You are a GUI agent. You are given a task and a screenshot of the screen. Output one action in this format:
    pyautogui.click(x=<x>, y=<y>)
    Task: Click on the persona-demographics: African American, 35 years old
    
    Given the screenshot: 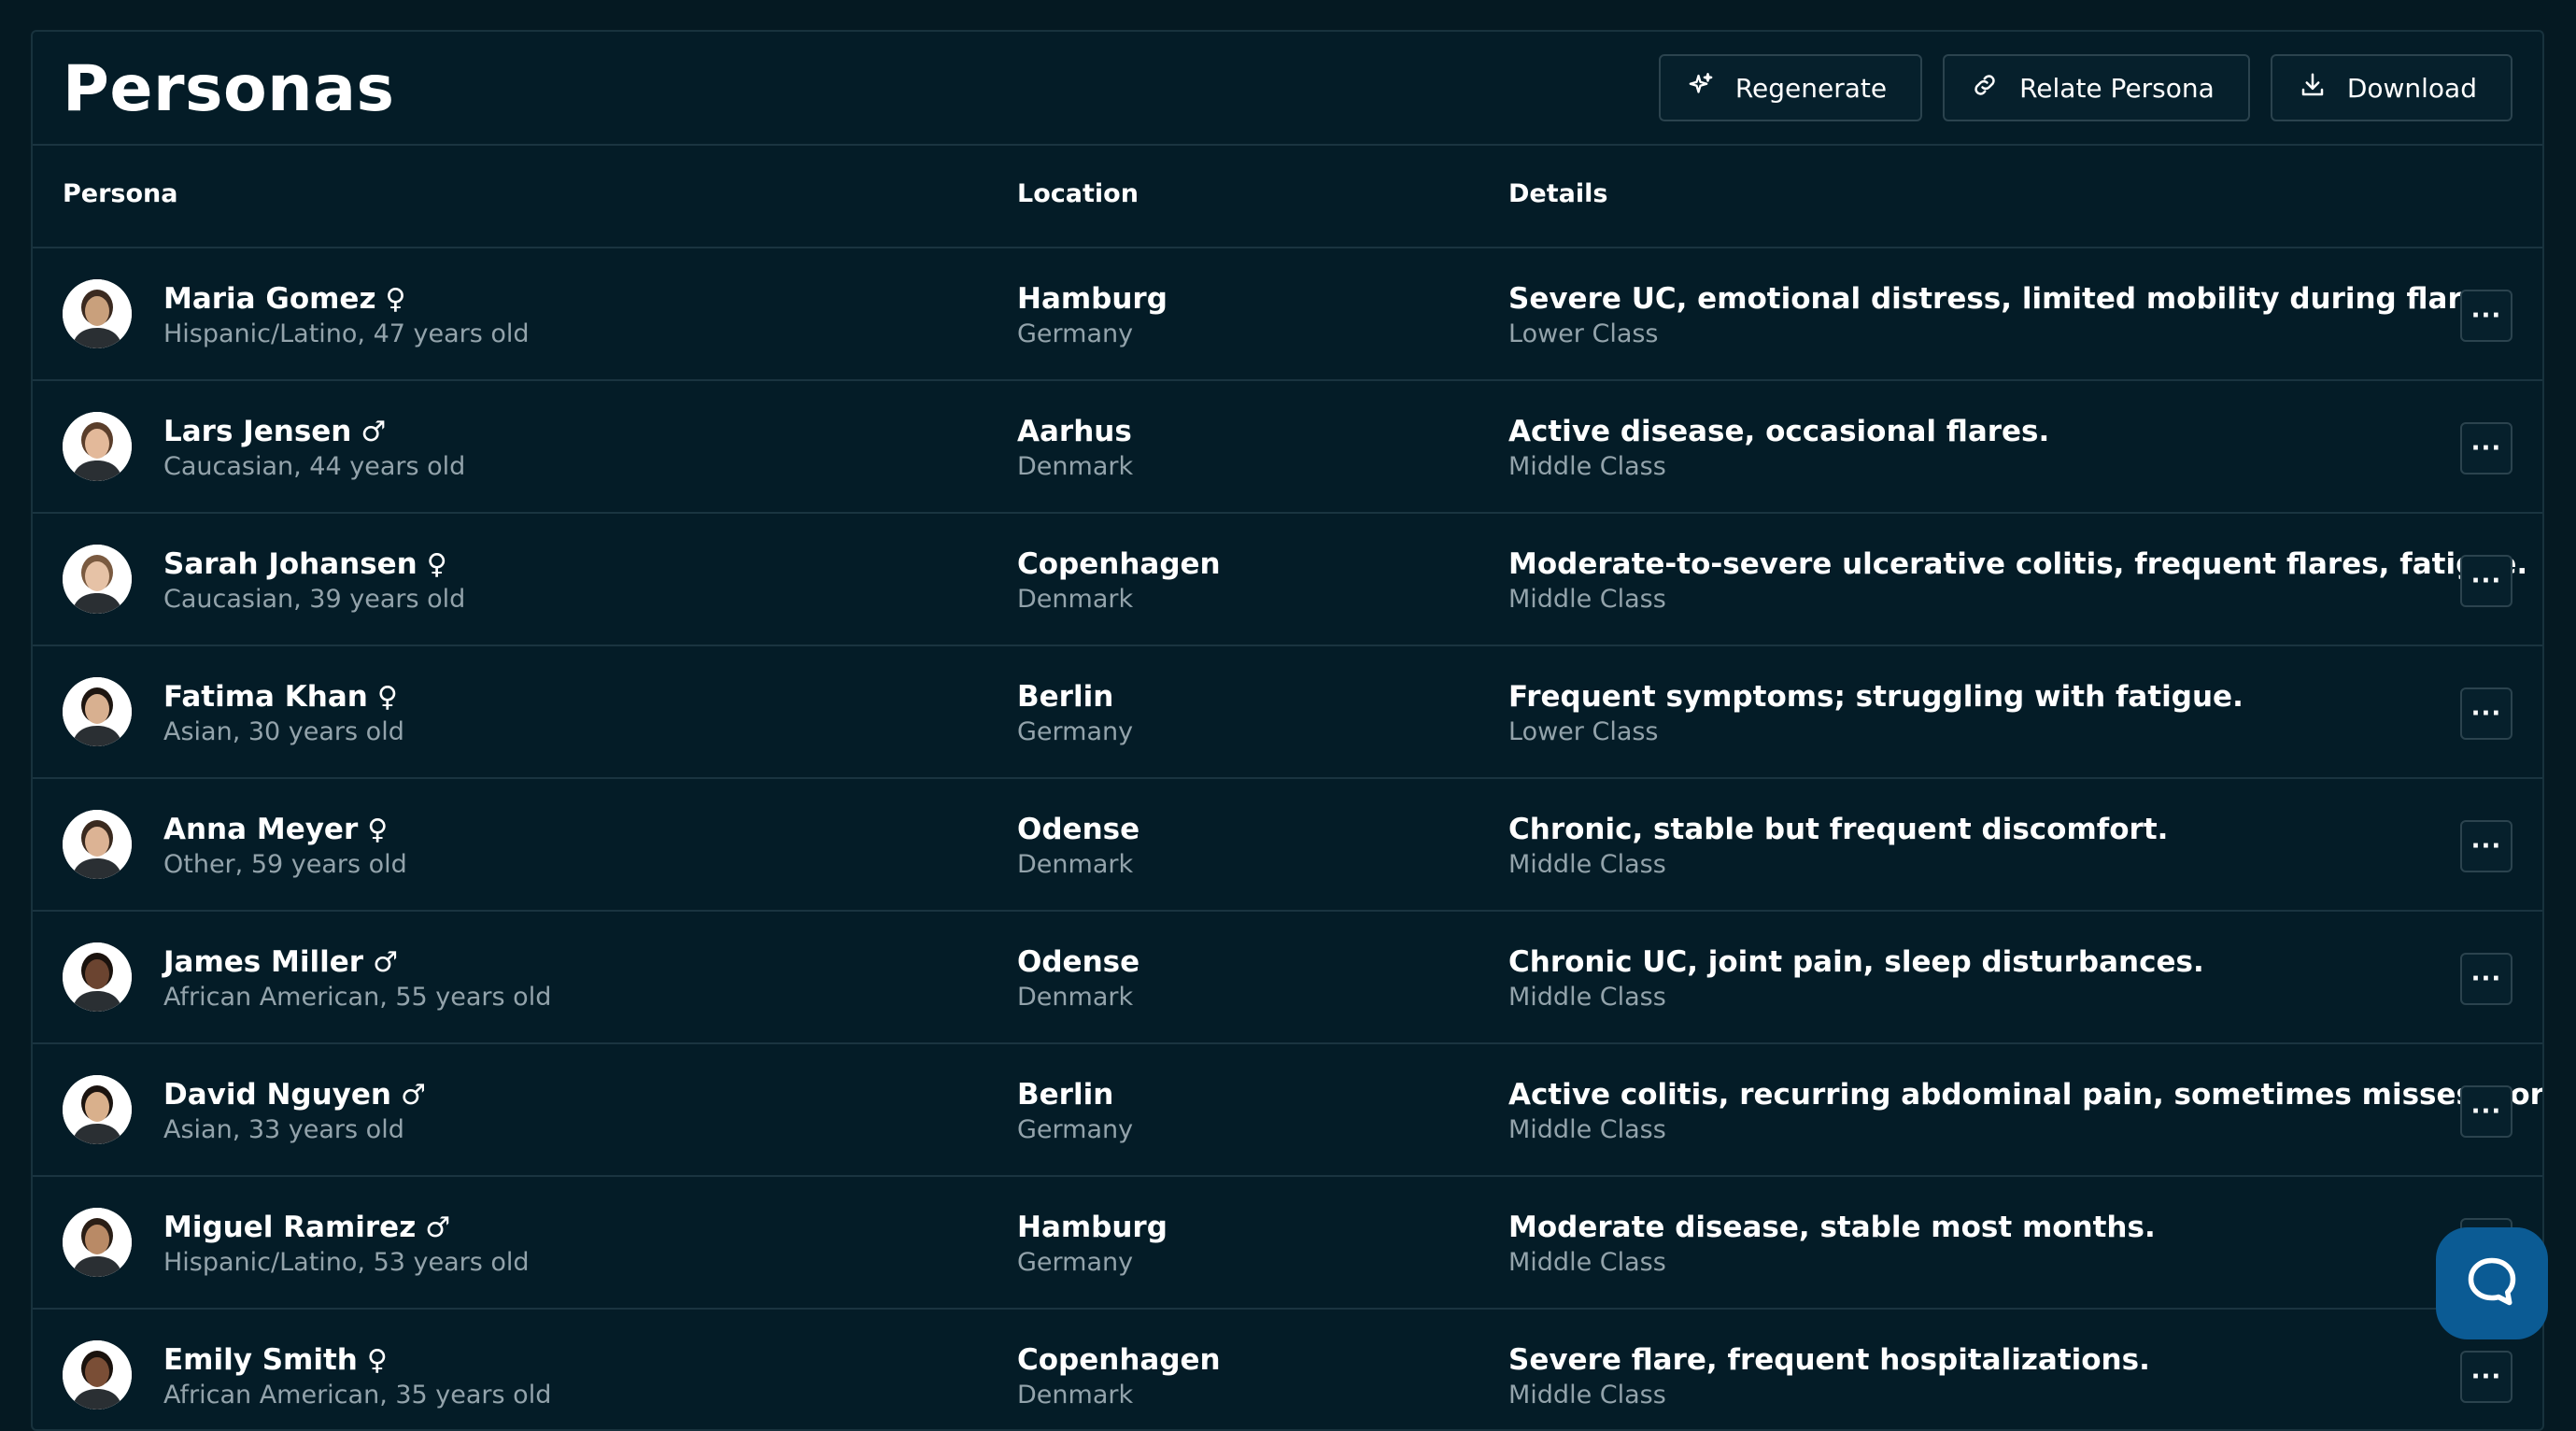 What is the action you would take?
    pyautogui.click(x=357, y=1395)
    